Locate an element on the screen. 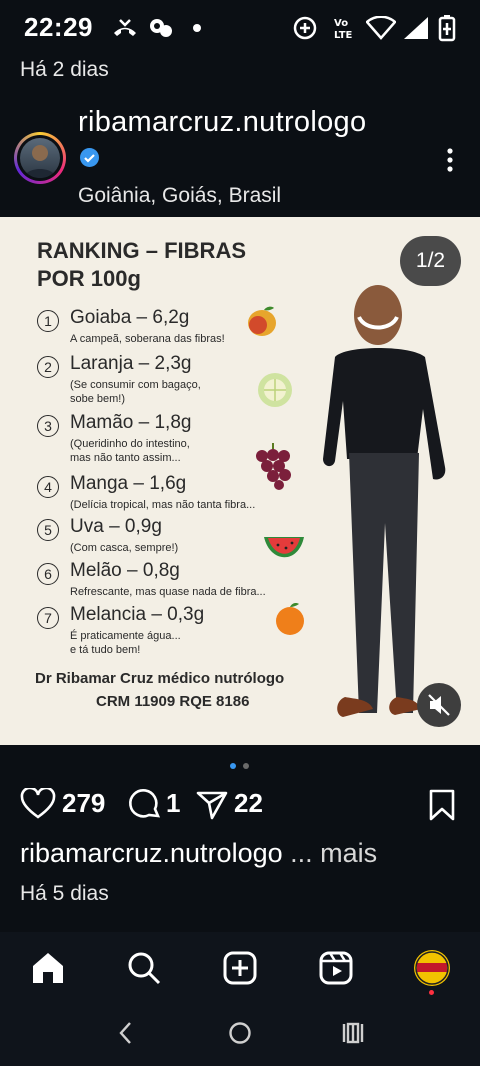  item-number: 4 is located at coordinates (48, 487).